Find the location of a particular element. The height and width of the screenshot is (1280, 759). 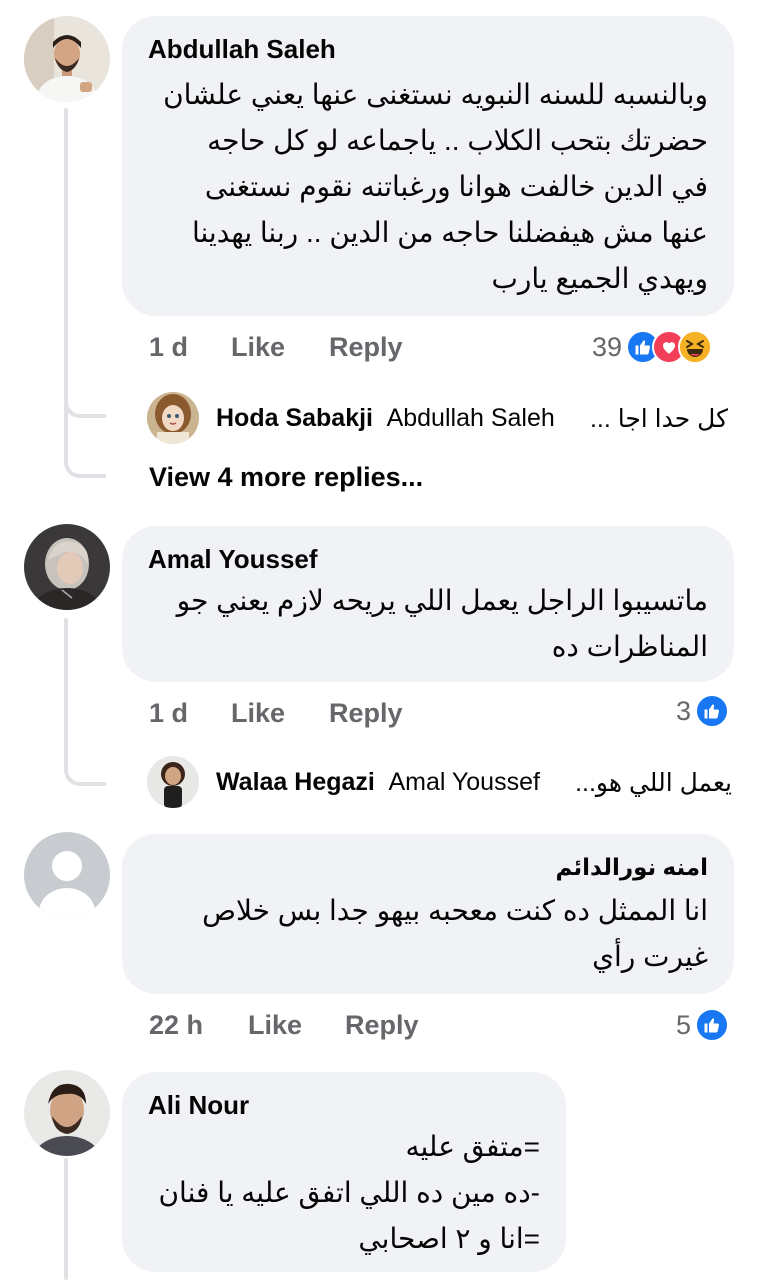

reply-mention: Amal Youssef is located at coordinates (464, 782).